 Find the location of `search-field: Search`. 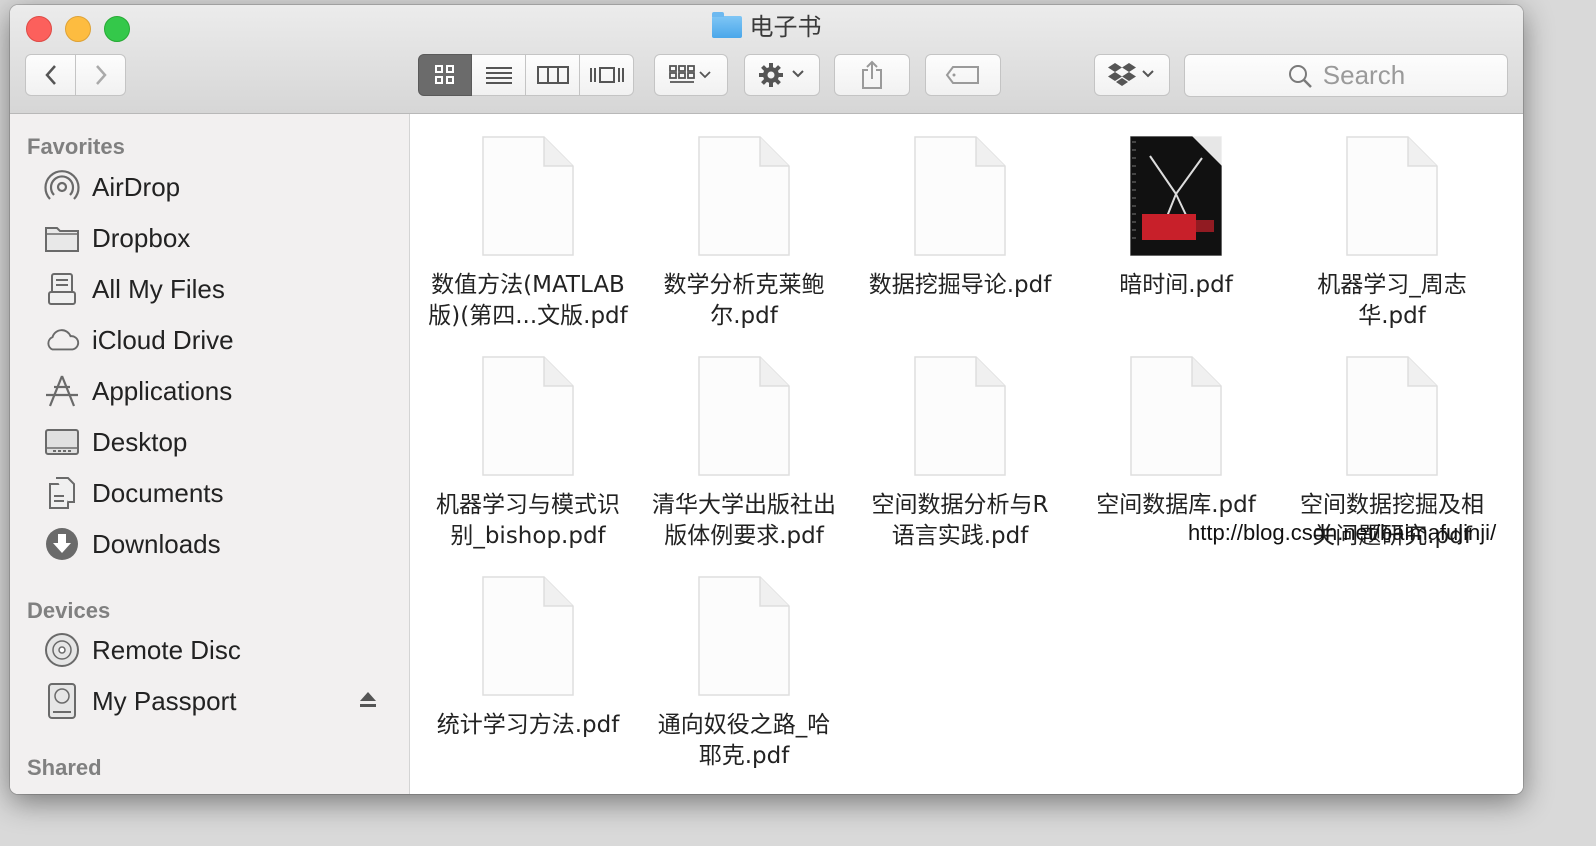

search-field: Search is located at coordinates (1346, 75).